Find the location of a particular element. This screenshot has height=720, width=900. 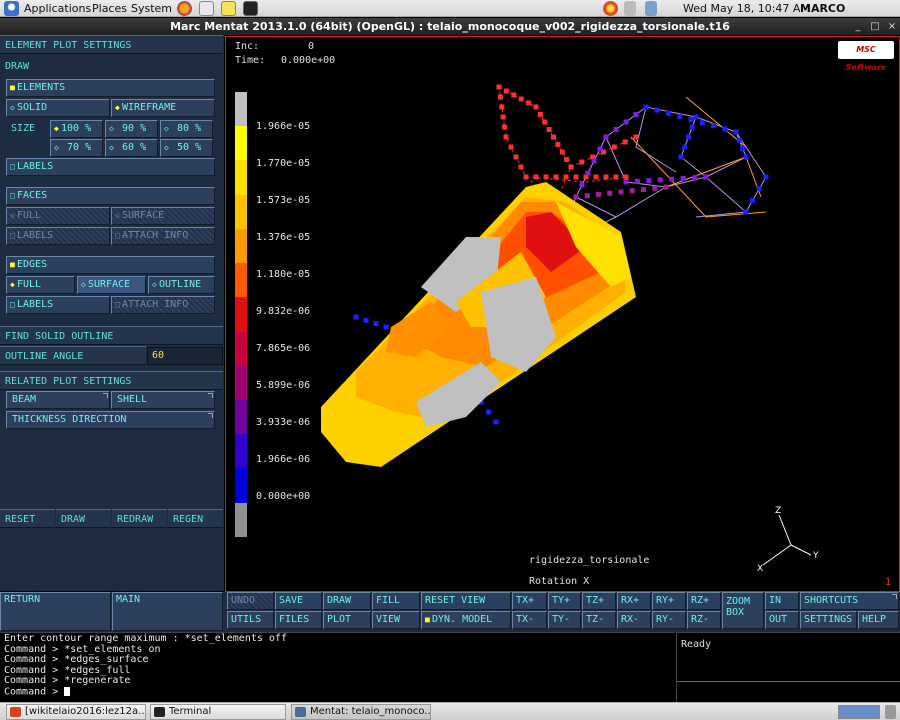

network-icon is located at coordinates (651, 8).